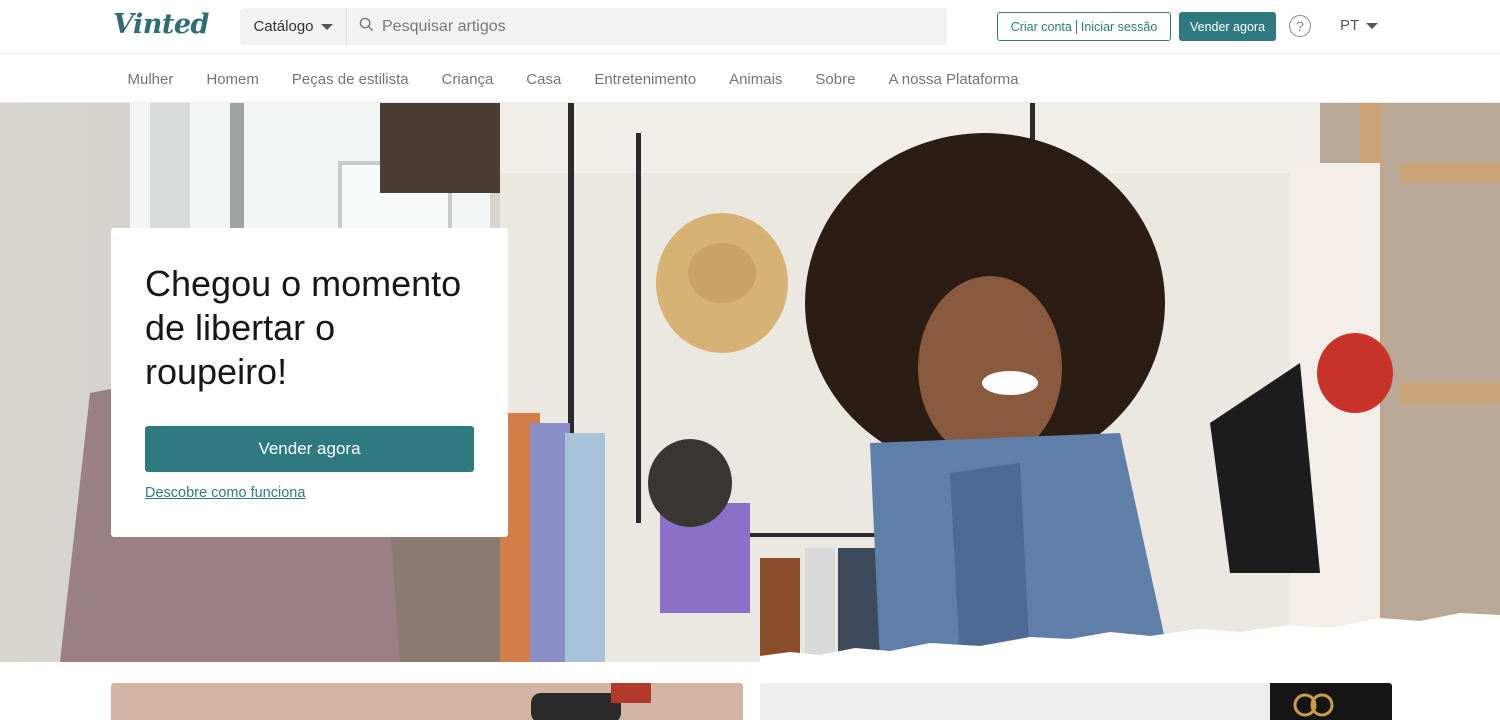 The image size is (1500, 720). I want to click on promo-card-left, so click(427, 701).